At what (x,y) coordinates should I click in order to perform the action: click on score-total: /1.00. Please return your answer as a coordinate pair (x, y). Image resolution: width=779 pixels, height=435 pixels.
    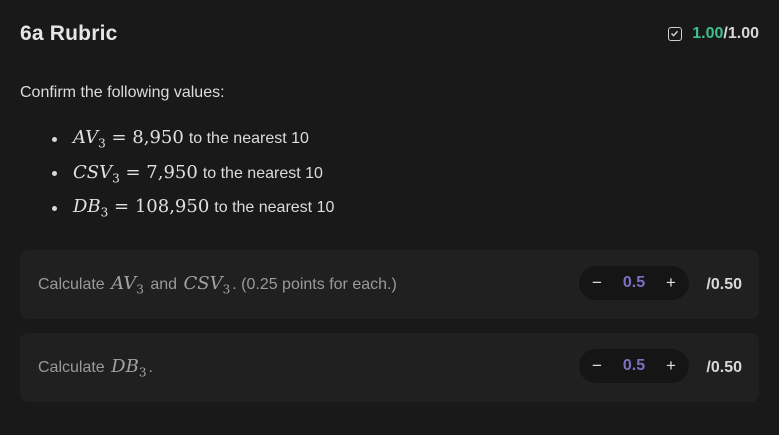
    Looking at the image, I should click on (741, 33).